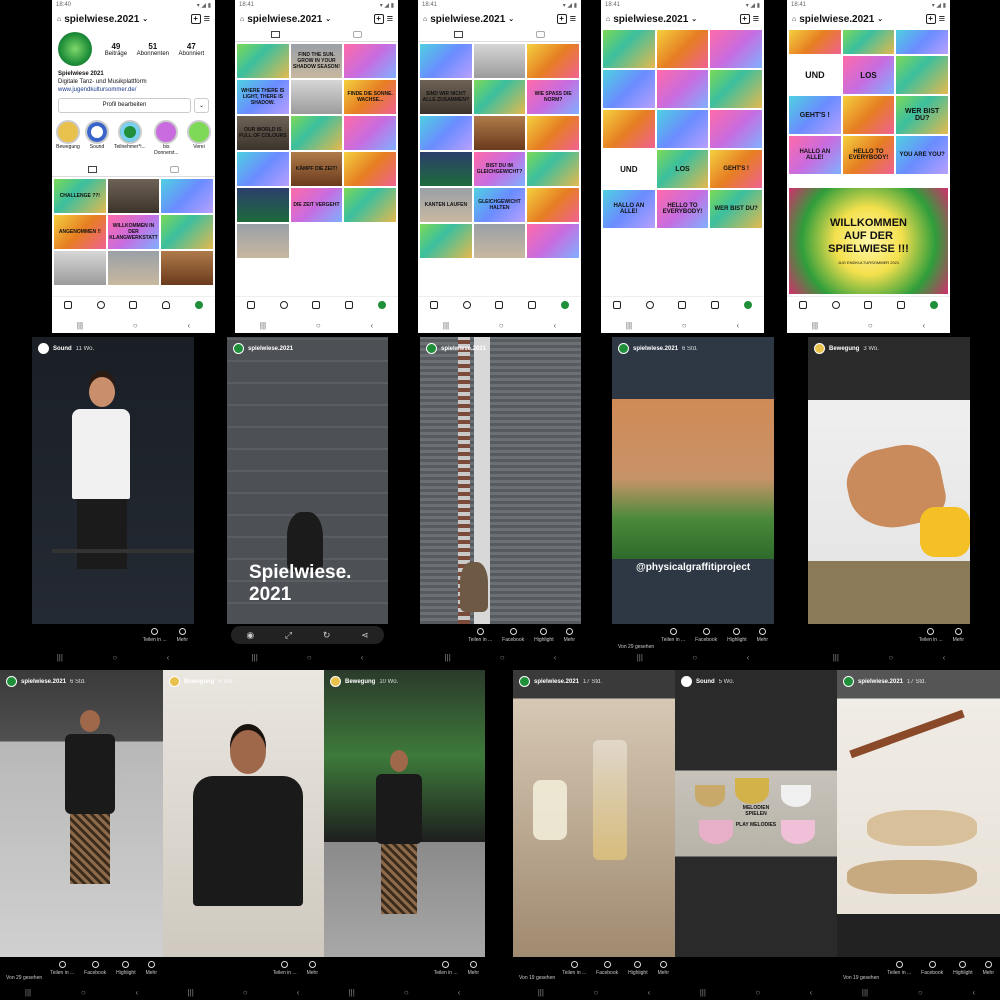  I want to click on viewers-icon: ◉, so click(250, 635).